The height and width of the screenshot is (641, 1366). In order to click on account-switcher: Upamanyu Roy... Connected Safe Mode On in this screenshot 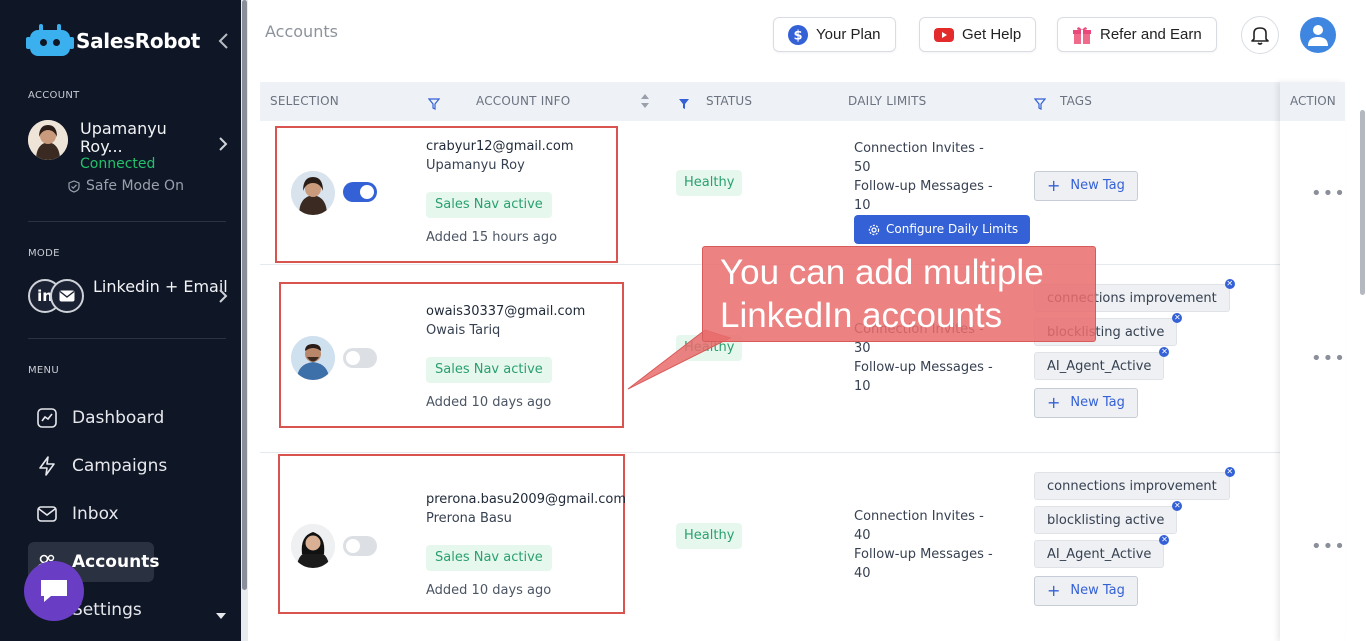, I will do `click(128, 158)`.